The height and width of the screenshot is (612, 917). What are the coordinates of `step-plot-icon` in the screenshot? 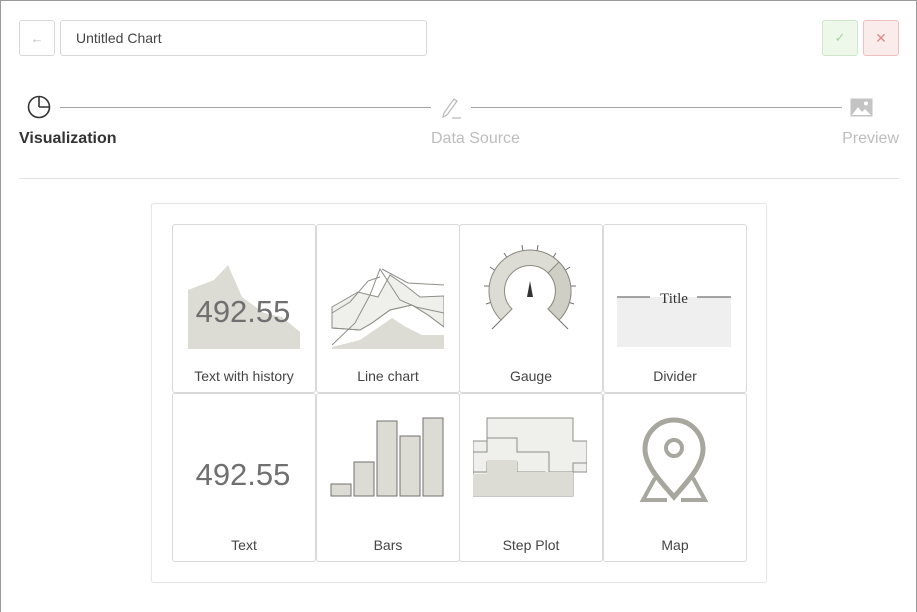 It's located at (530, 457).